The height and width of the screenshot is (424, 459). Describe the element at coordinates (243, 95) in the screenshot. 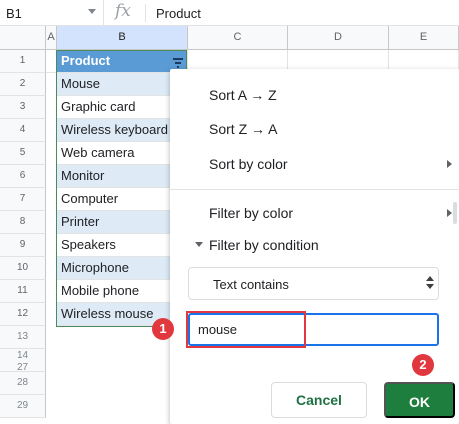

I see `menu-item-sort-a-z: Sort A → Z` at that location.